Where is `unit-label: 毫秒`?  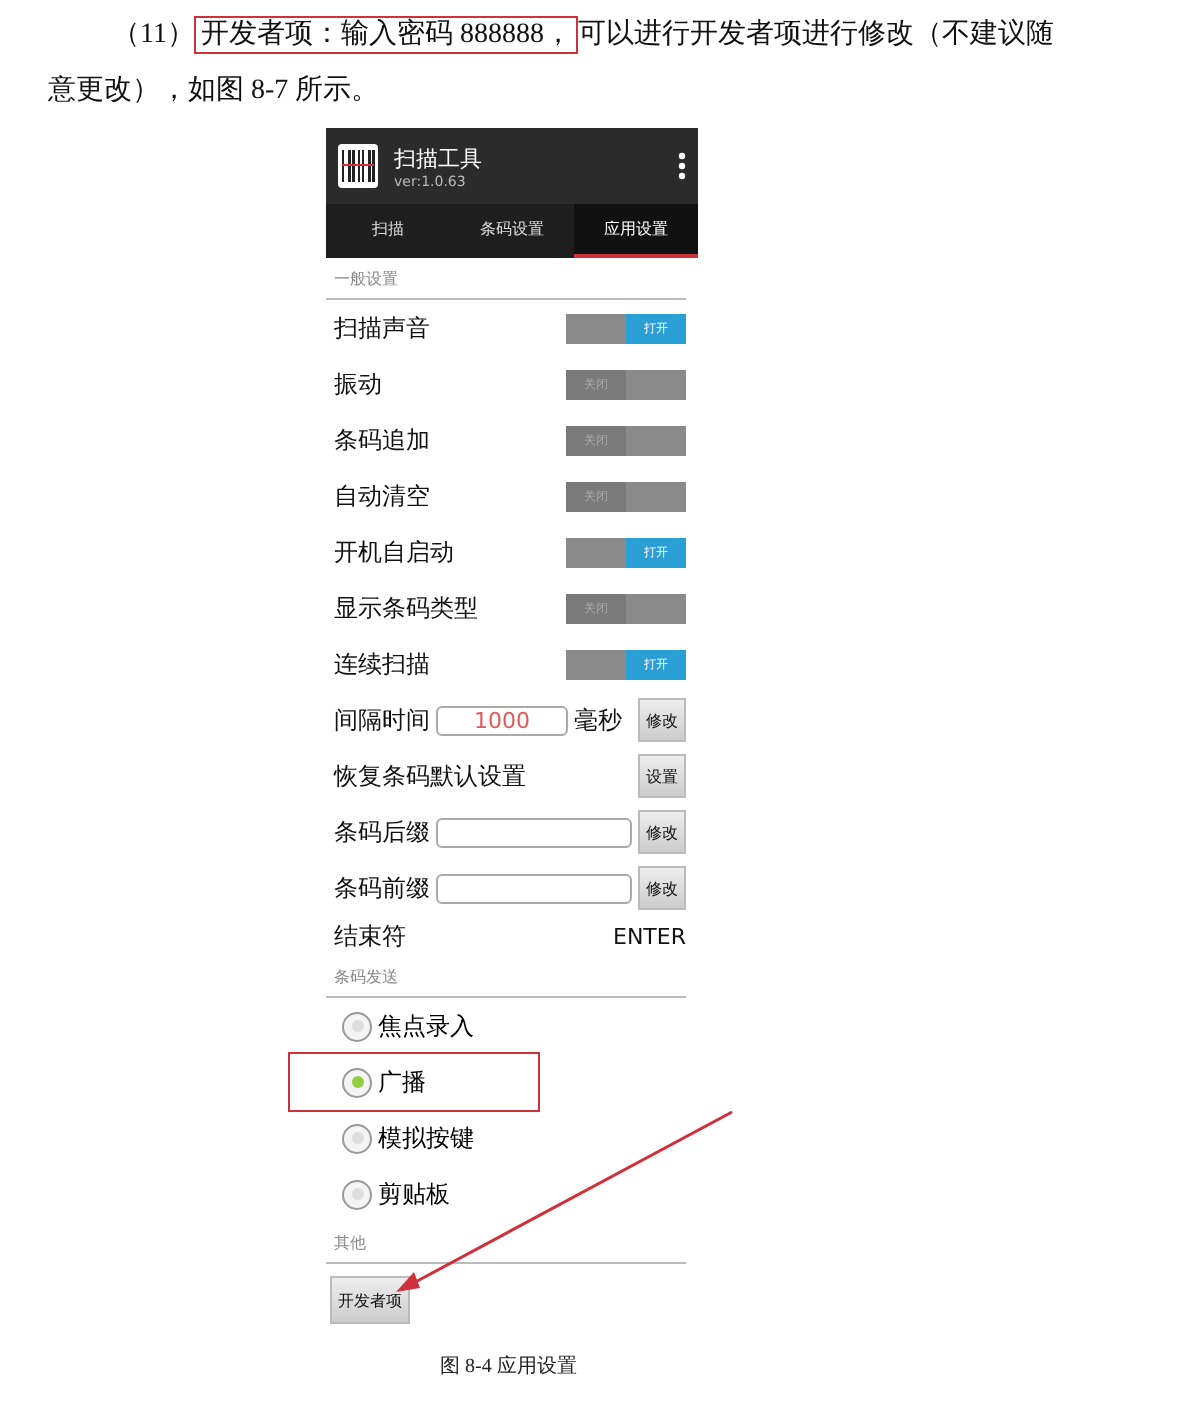
unit-label: 毫秒 is located at coordinates (599, 720).